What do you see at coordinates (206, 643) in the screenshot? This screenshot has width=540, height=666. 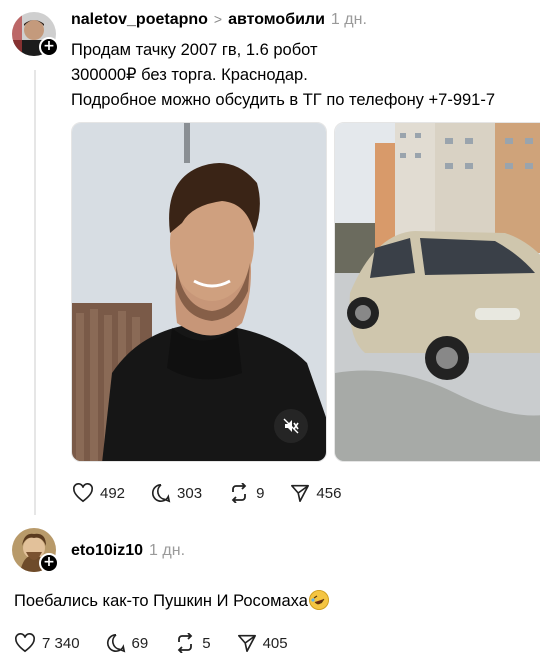 I see `reply-repost-count: 5` at bounding box center [206, 643].